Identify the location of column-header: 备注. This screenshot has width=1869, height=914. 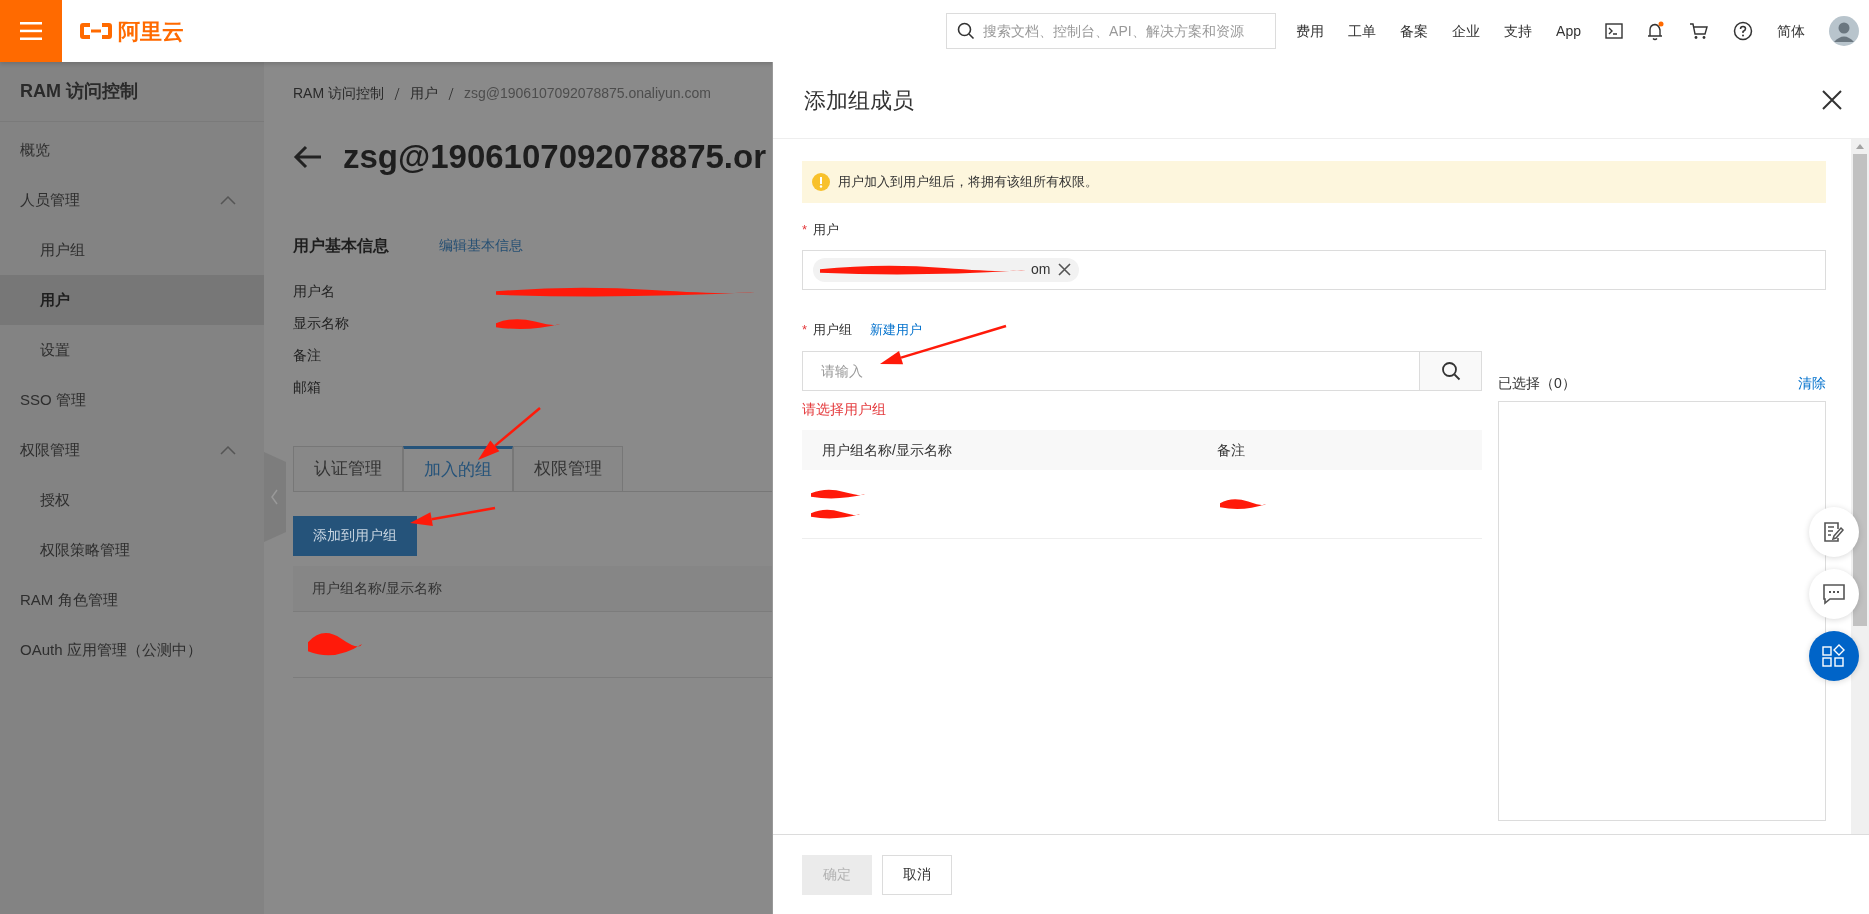
(1231, 450).